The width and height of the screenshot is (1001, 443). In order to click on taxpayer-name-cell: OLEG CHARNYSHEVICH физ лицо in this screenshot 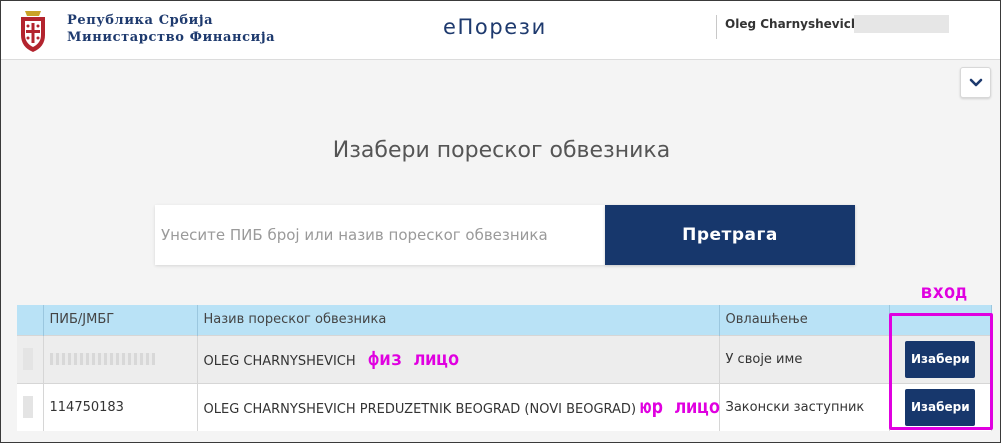, I will do `click(458, 358)`.